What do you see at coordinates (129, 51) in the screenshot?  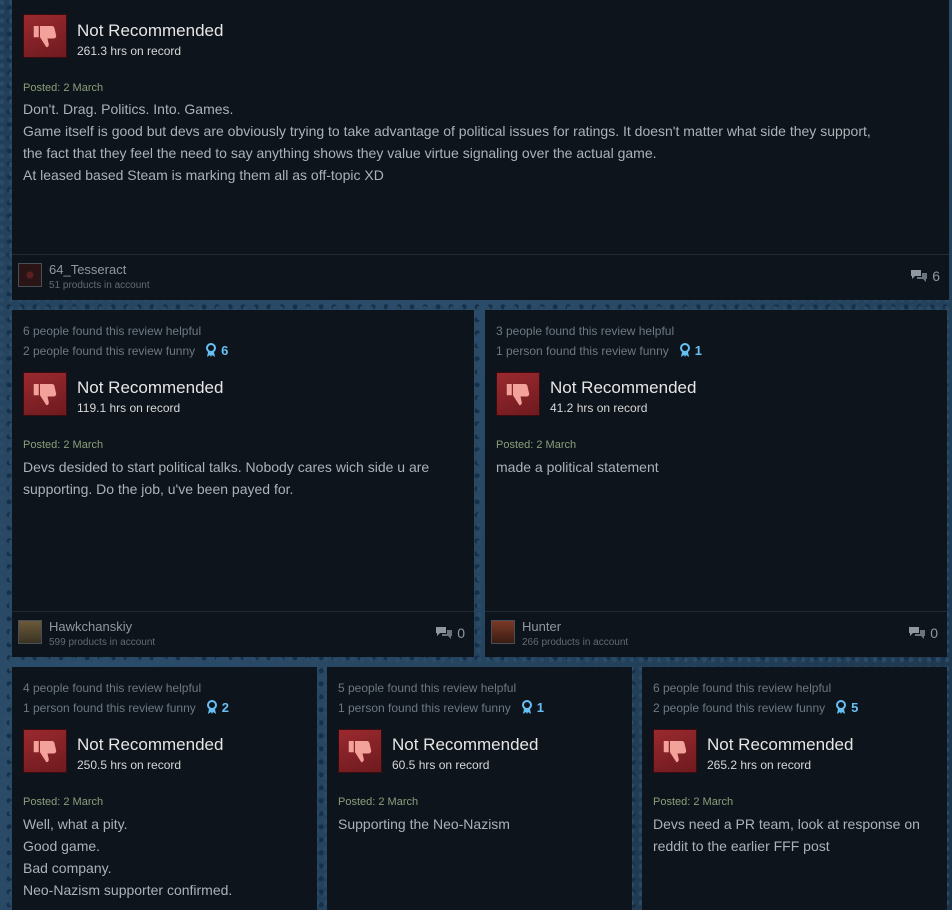 I see `review-hours: 261.3 hrs on record` at bounding box center [129, 51].